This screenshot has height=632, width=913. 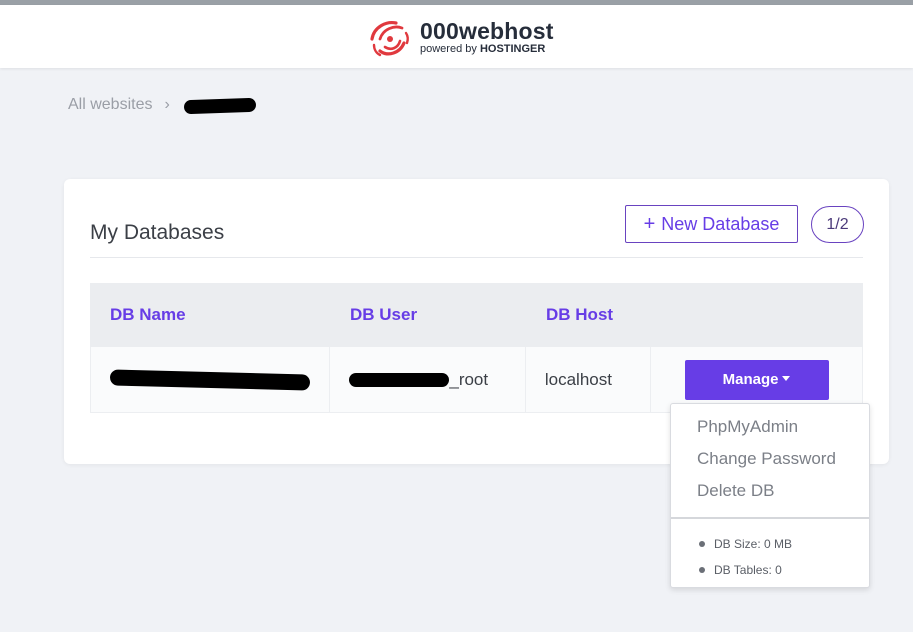 What do you see at coordinates (476, 257) in the screenshot?
I see `card-divider` at bounding box center [476, 257].